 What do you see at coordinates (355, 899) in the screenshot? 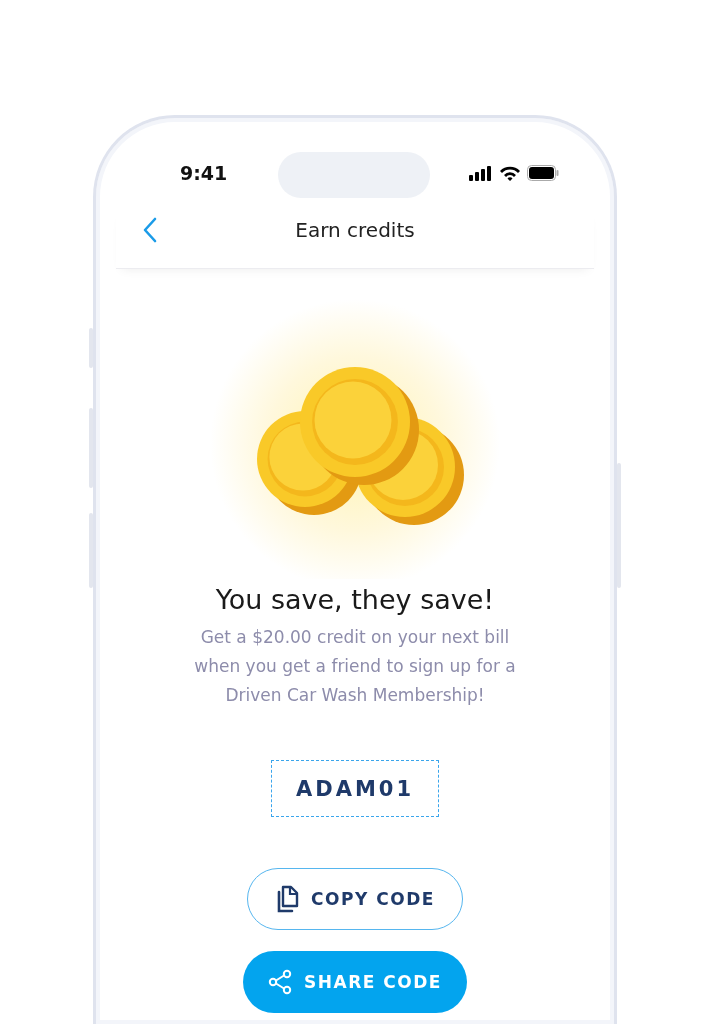
I see `copy-code-button: COPY CODE` at bounding box center [355, 899].